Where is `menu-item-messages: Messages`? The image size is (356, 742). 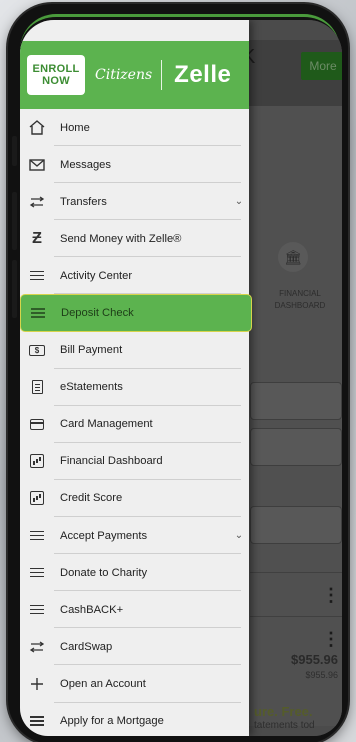 menu-item-messages: Messages is located at coordinates (134, 165).